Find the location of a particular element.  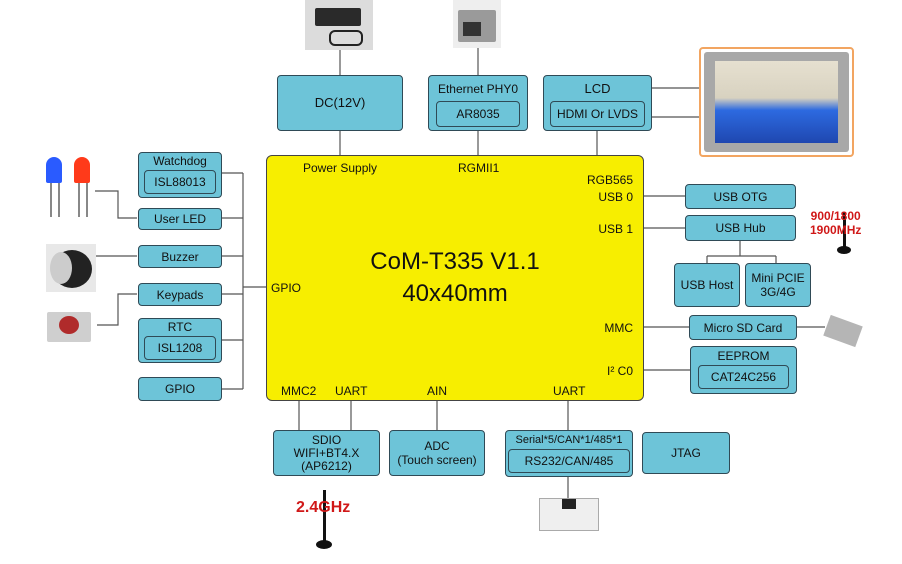

micro-sd-label: Micro SD Card is located at coordinates (743, 327).